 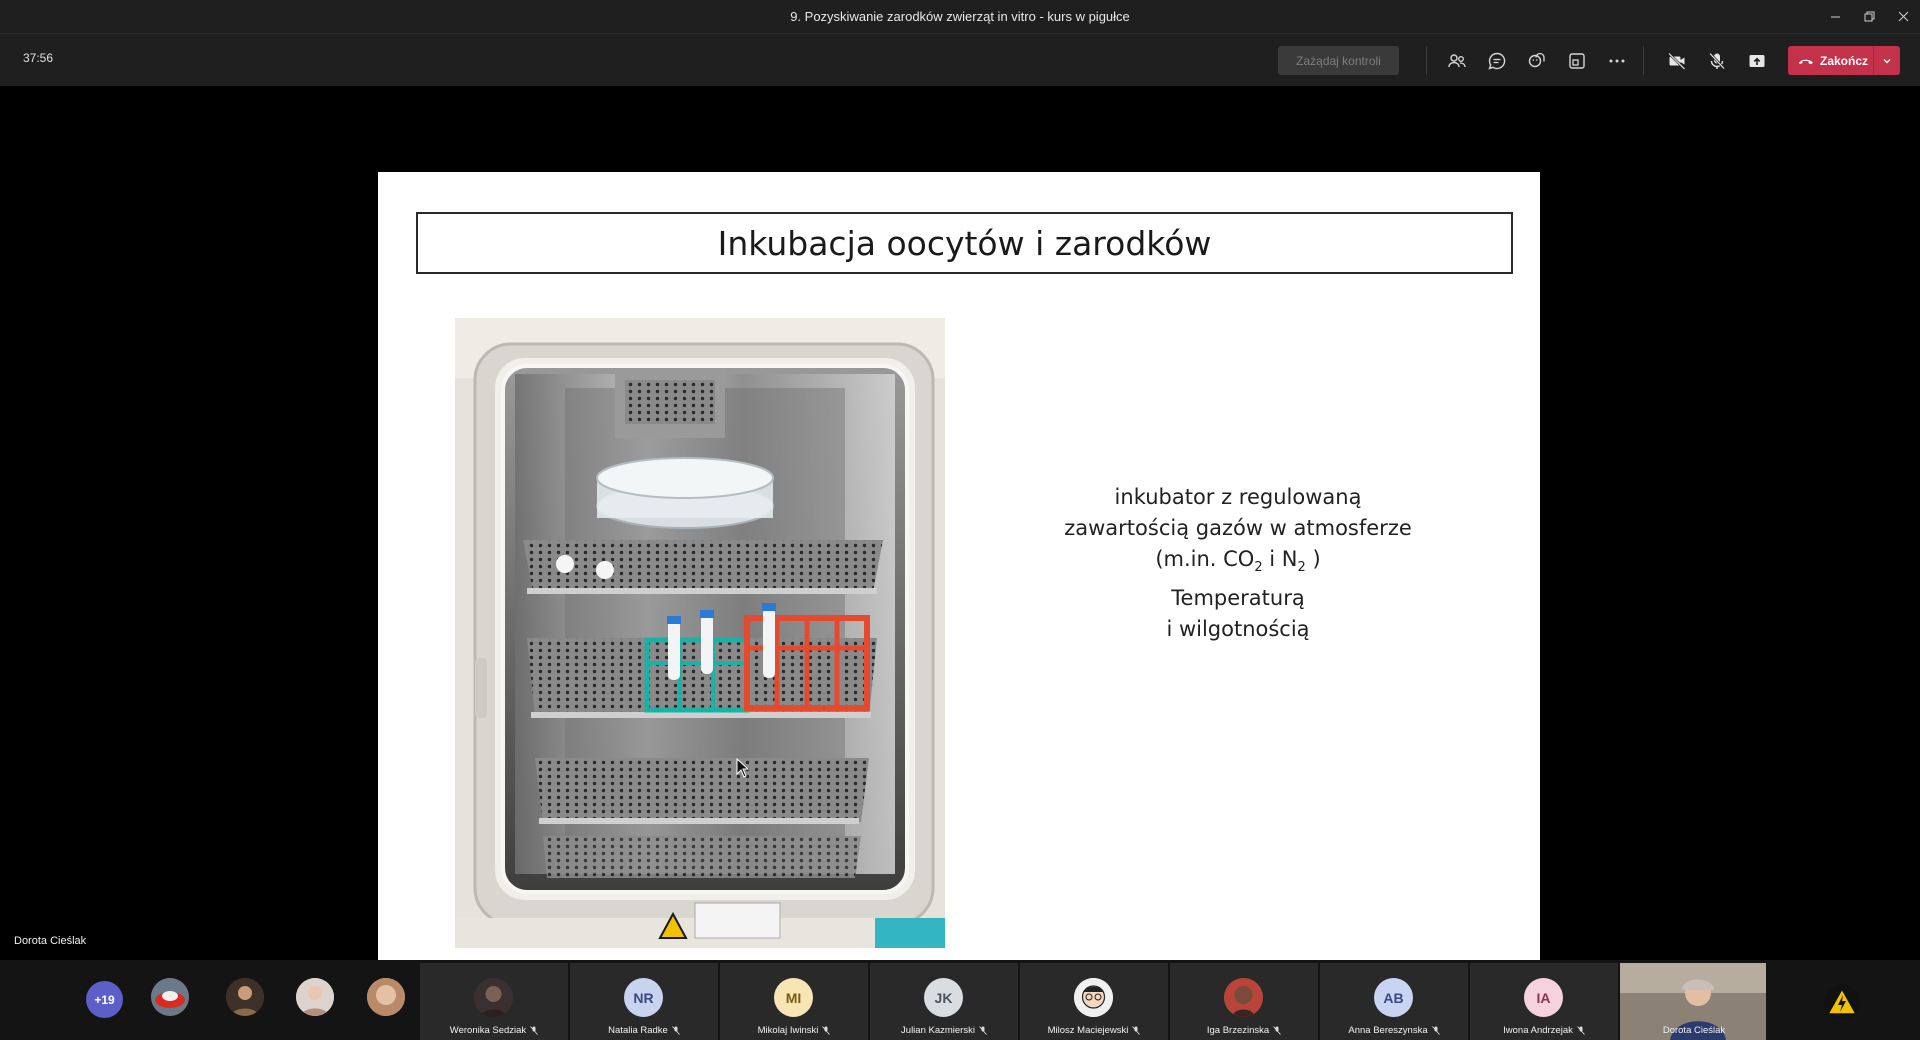 I want to click on hang-up-icon, so click(x=1806, y=61).